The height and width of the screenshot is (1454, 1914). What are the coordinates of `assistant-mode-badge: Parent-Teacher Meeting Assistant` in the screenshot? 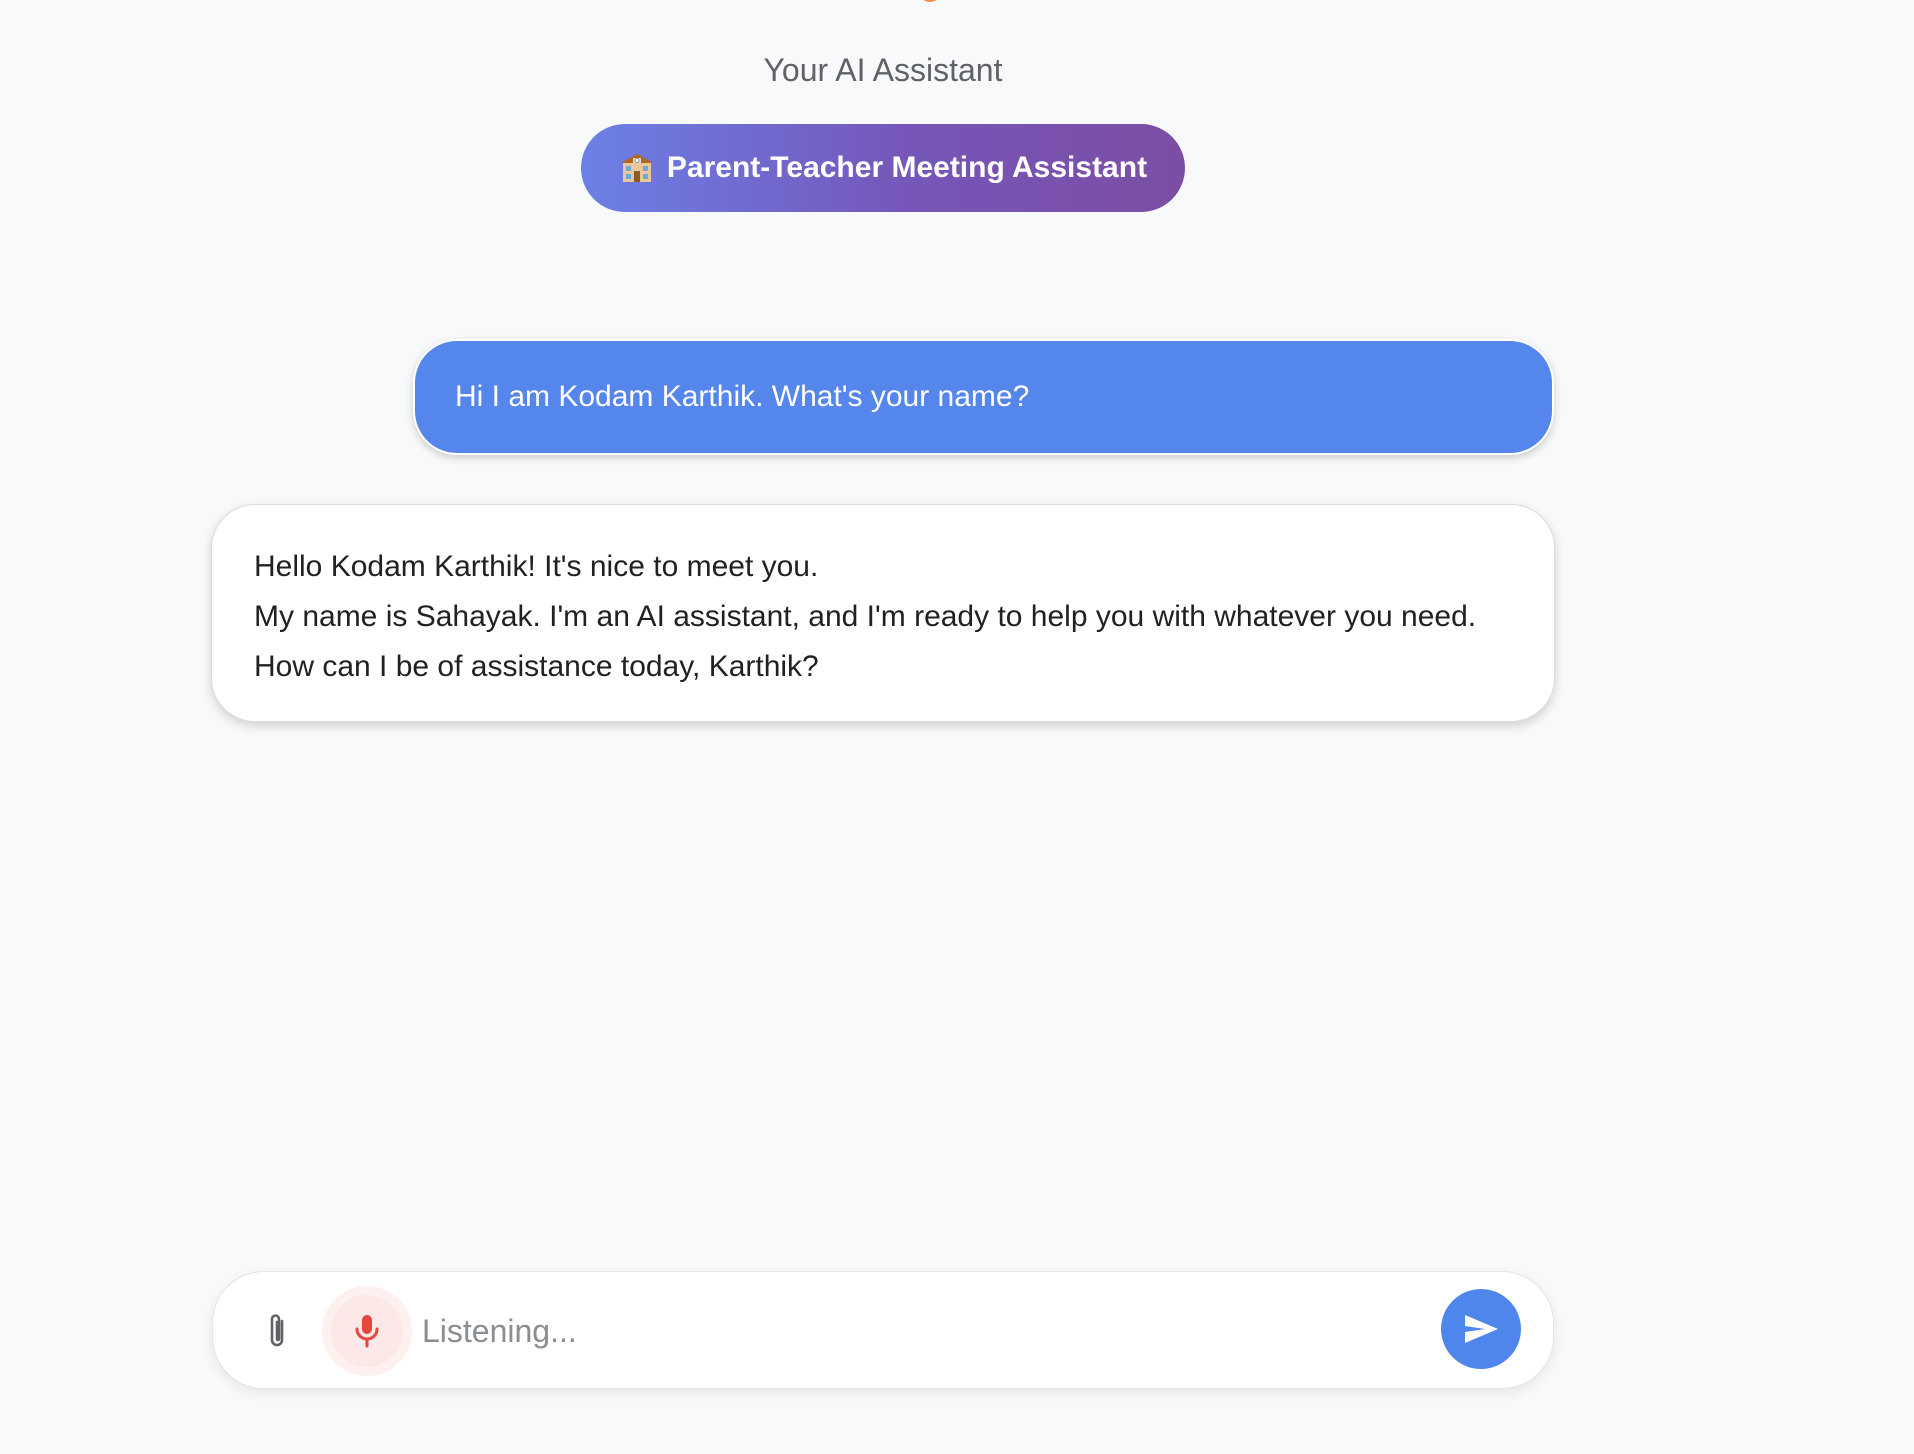 It's located at (883, 168).